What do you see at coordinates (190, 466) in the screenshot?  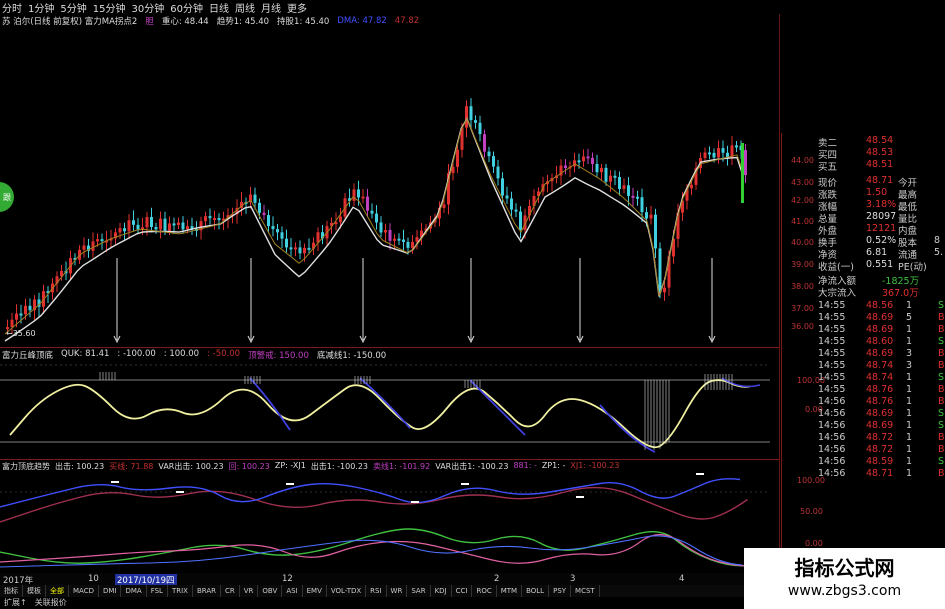 I see `panel2-c: VAR出击: 100.23` at bounding box center [190, 466].